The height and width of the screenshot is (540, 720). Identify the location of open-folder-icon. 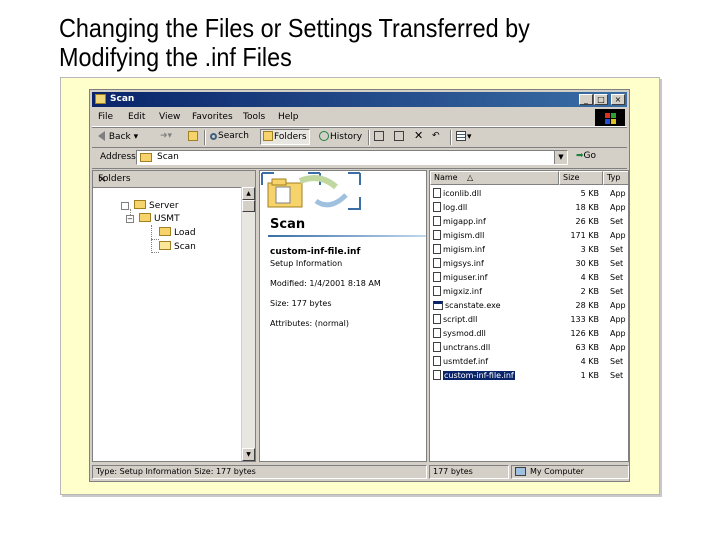
(165, 245).